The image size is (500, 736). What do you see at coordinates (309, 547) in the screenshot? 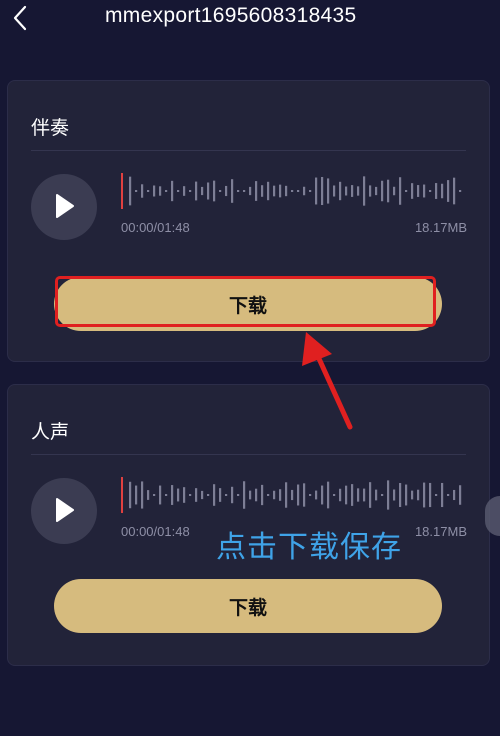
I see `annotation-caption: 点击下载保存` at bounding box center [309, 547].